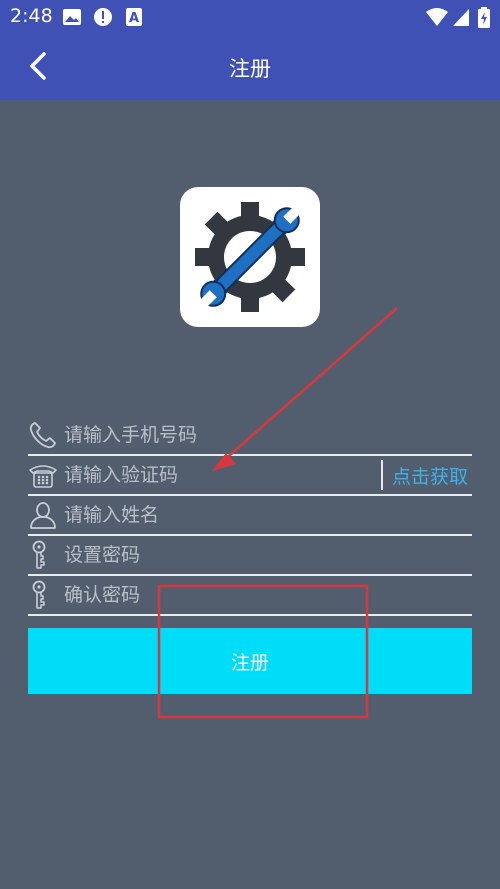  I want to click on page-title: 注册, so click(250, 69).